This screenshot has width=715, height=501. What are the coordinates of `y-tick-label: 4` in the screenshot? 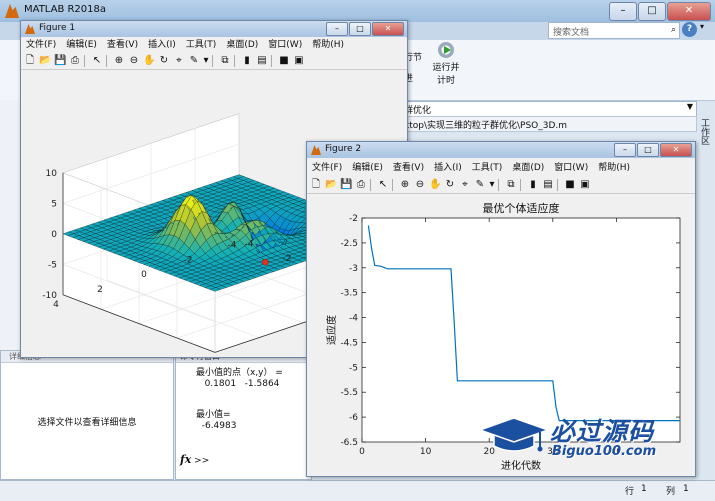 It's located at (56, 305).